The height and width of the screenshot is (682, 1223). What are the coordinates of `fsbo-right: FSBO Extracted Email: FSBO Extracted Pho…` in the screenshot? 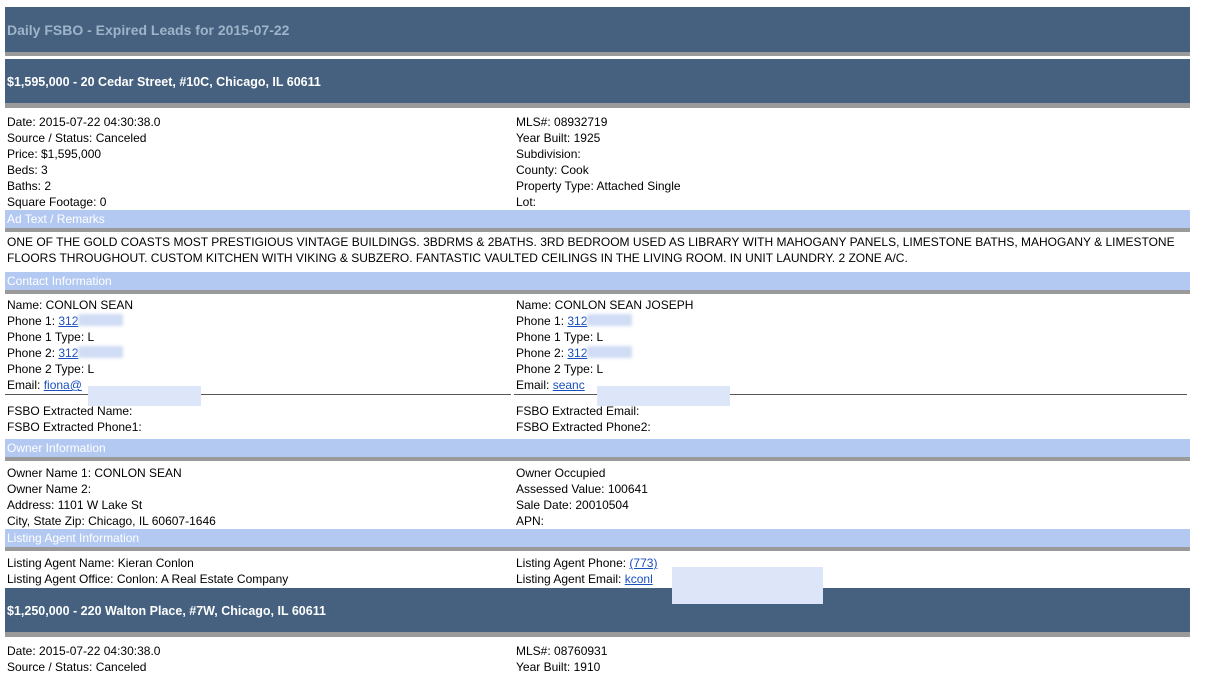 It's located at (852, 419).